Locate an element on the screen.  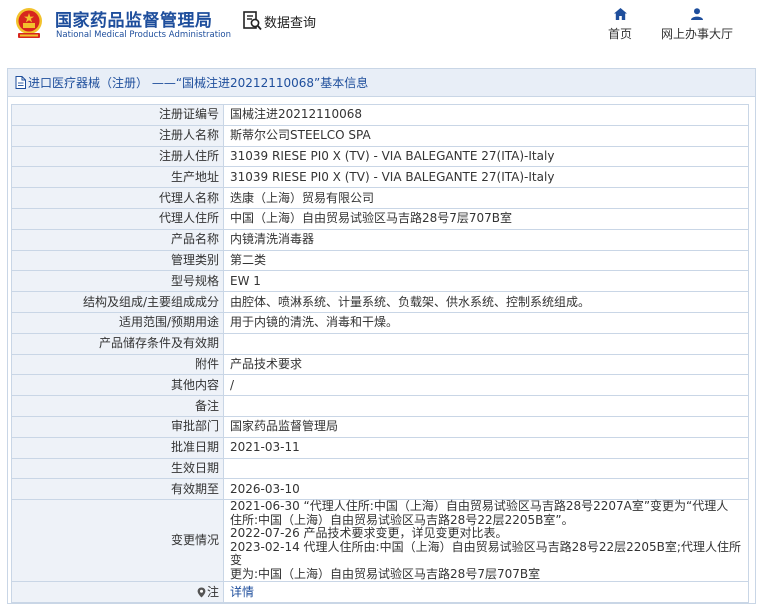
row-value: 由腔体、喷淋系统、计量系统、负载架、供水系统、控制系统组成。 is located at coordinates (486, 302).